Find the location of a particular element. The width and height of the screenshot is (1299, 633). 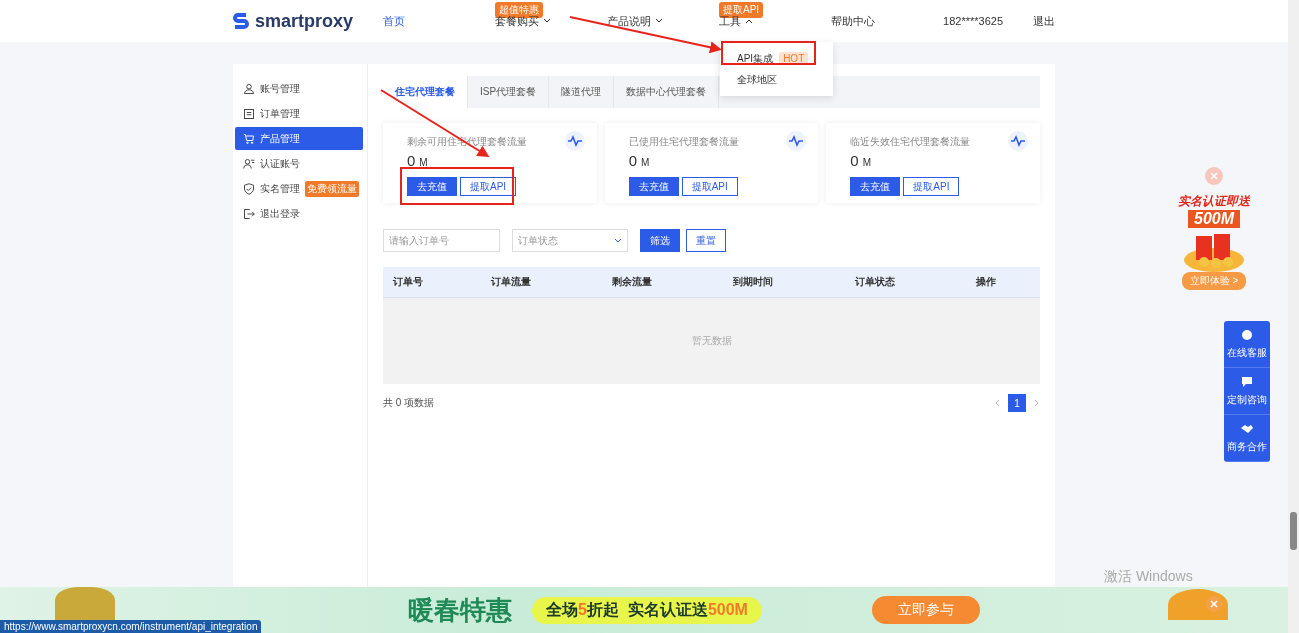

cart-icon is located at coordinates (249, 138).